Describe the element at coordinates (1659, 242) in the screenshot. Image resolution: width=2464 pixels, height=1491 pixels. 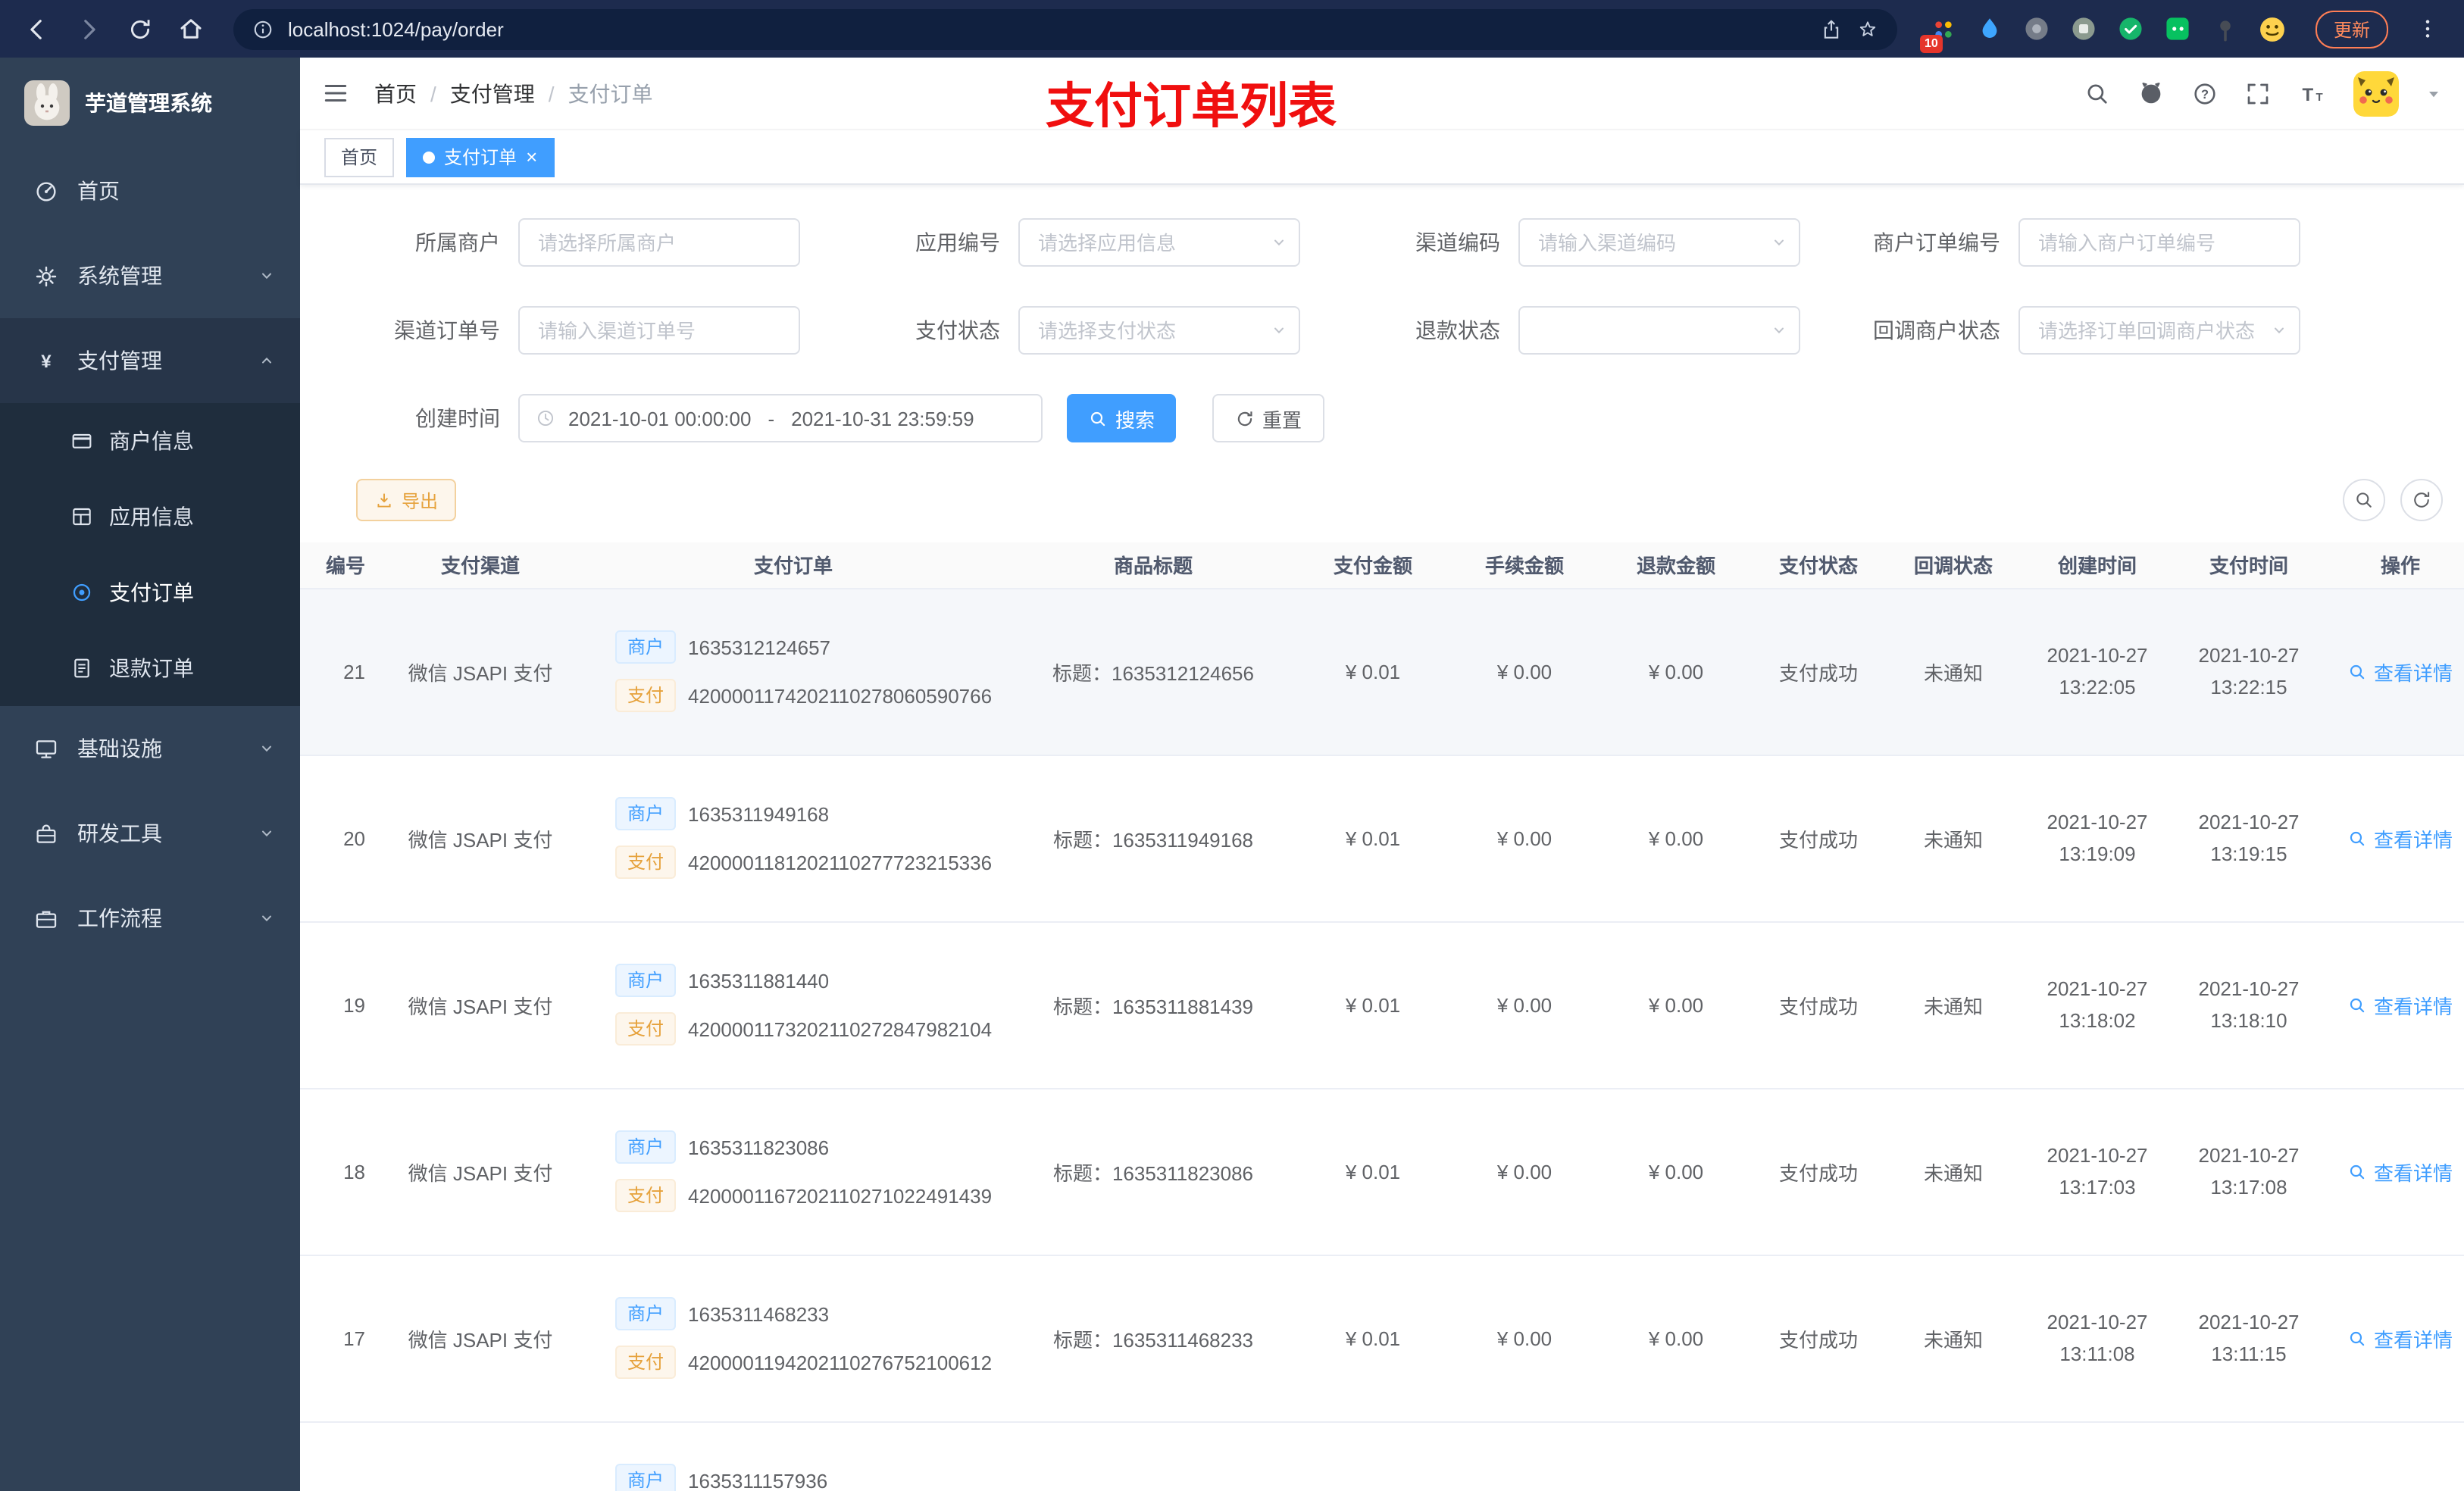
I see `channel-code-filter-select` at that location.